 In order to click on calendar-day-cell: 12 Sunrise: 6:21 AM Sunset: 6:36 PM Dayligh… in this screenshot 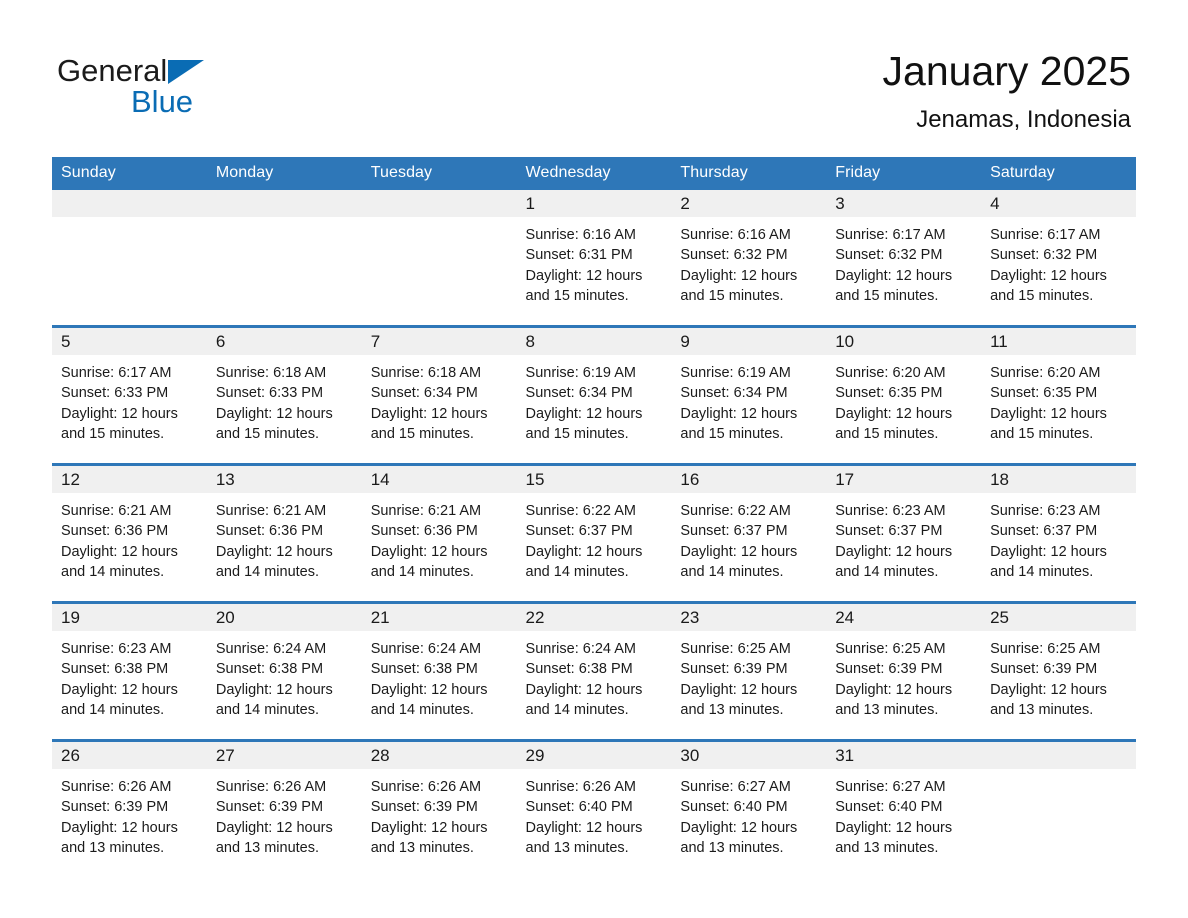, I will do `click(129, 533)`.